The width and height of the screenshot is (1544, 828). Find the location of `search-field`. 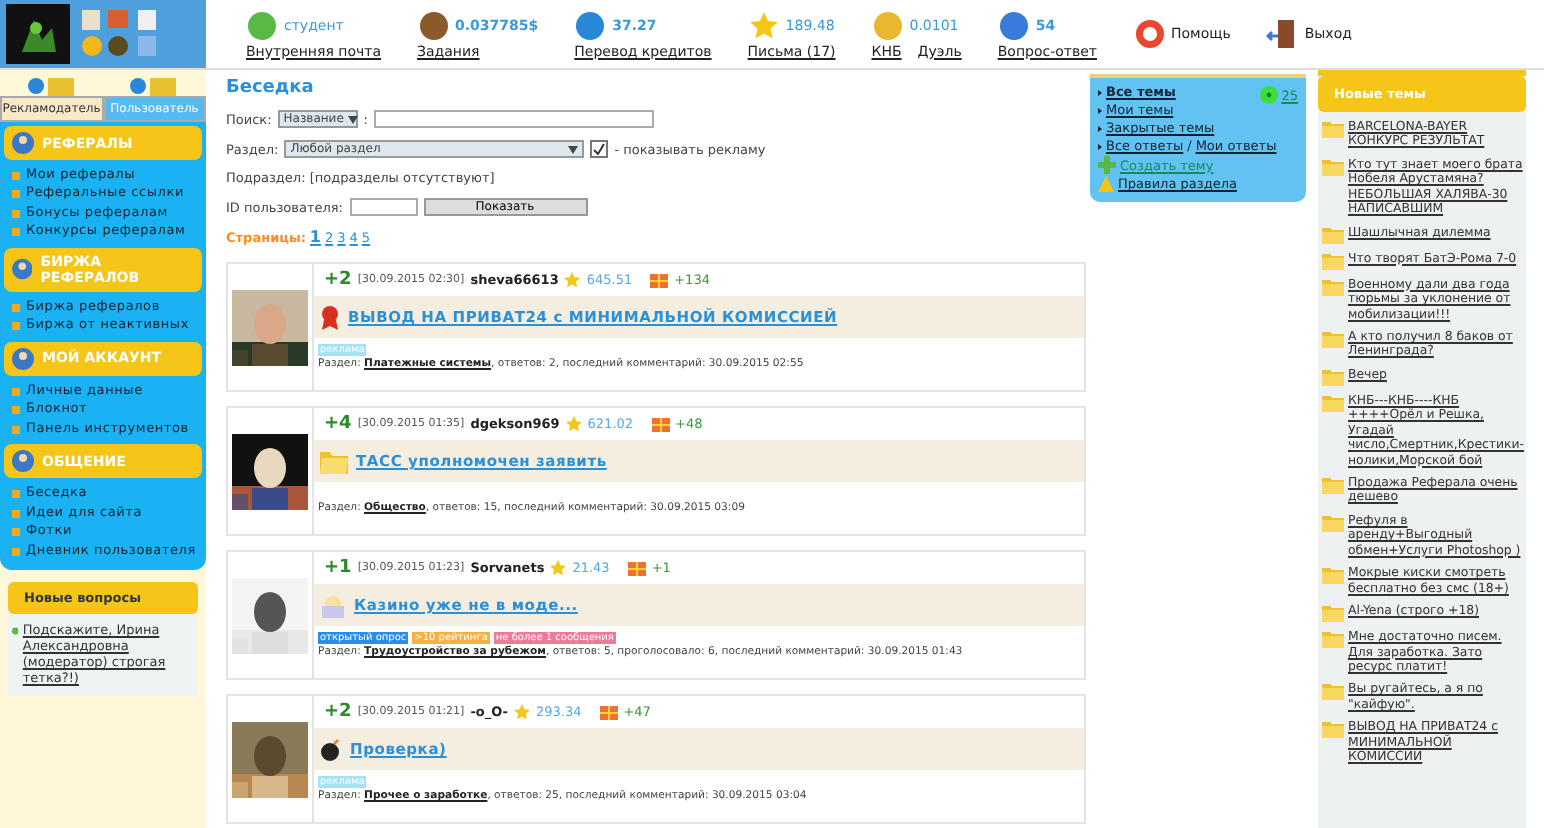

search-field is located at coordinates (513, 119).